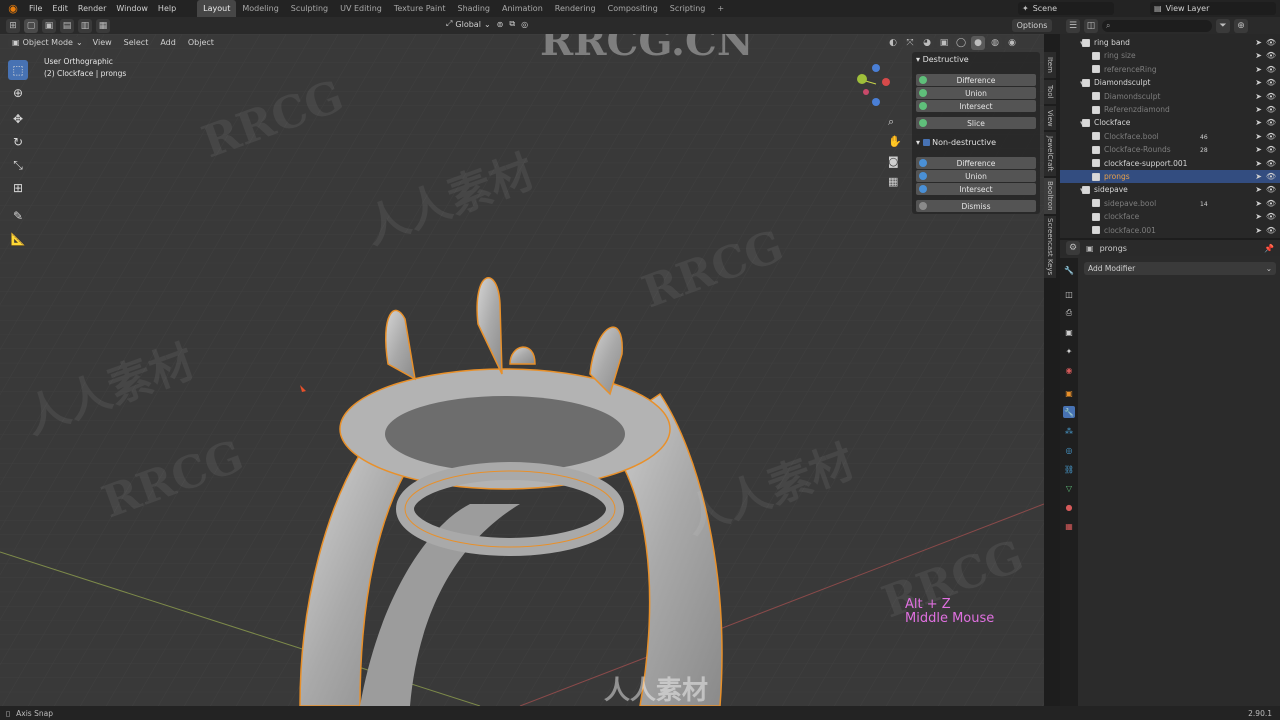 The image size is (1280, 720). What do you see at coordinates (1069, 393) in the screenshot?
I see `object-tab-icon: ▣` at bounding box center [1069, 393].